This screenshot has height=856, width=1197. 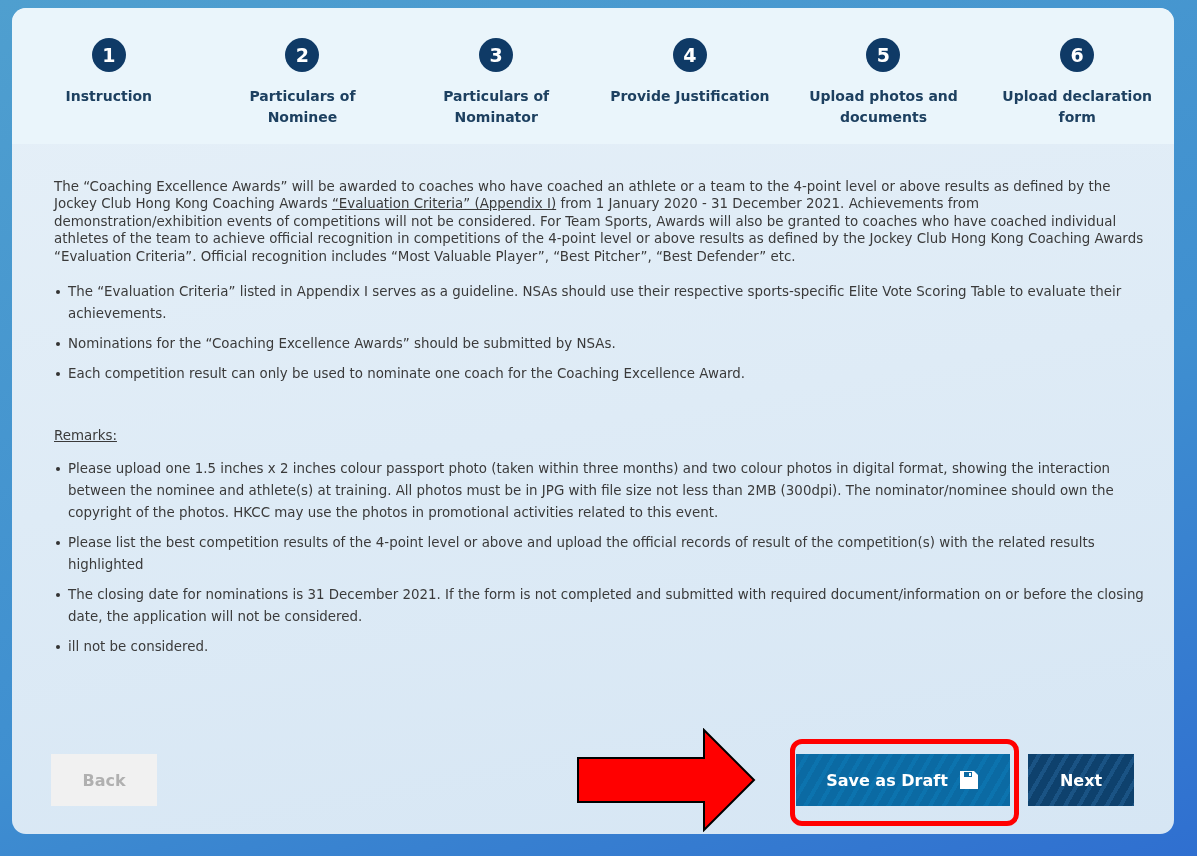 What do you see at coordinates (108, 55) in the screenshot?
I see `step-number: 1` at bounding box center [108, 55].